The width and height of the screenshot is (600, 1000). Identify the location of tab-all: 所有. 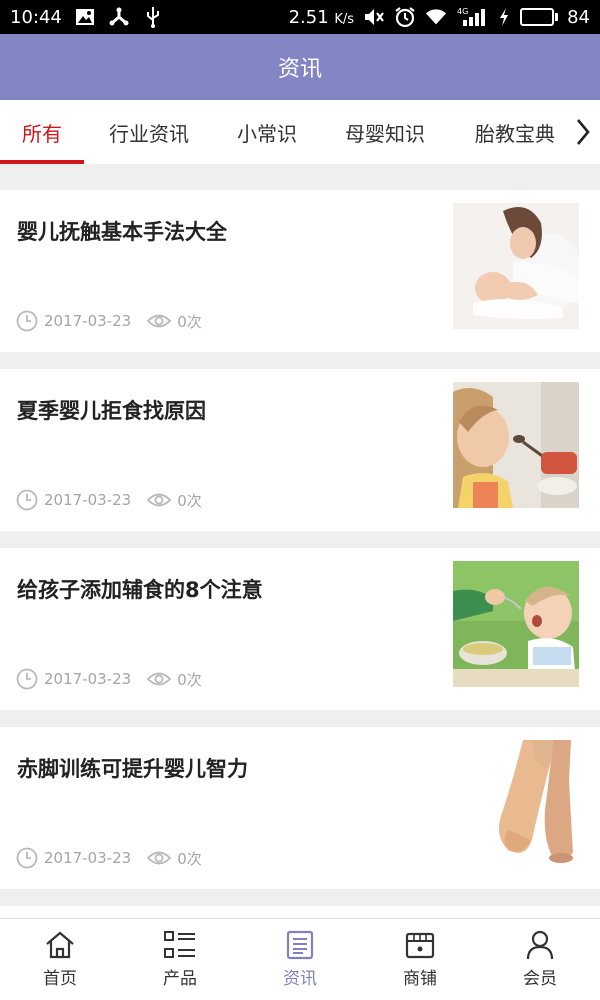
(42, 132).